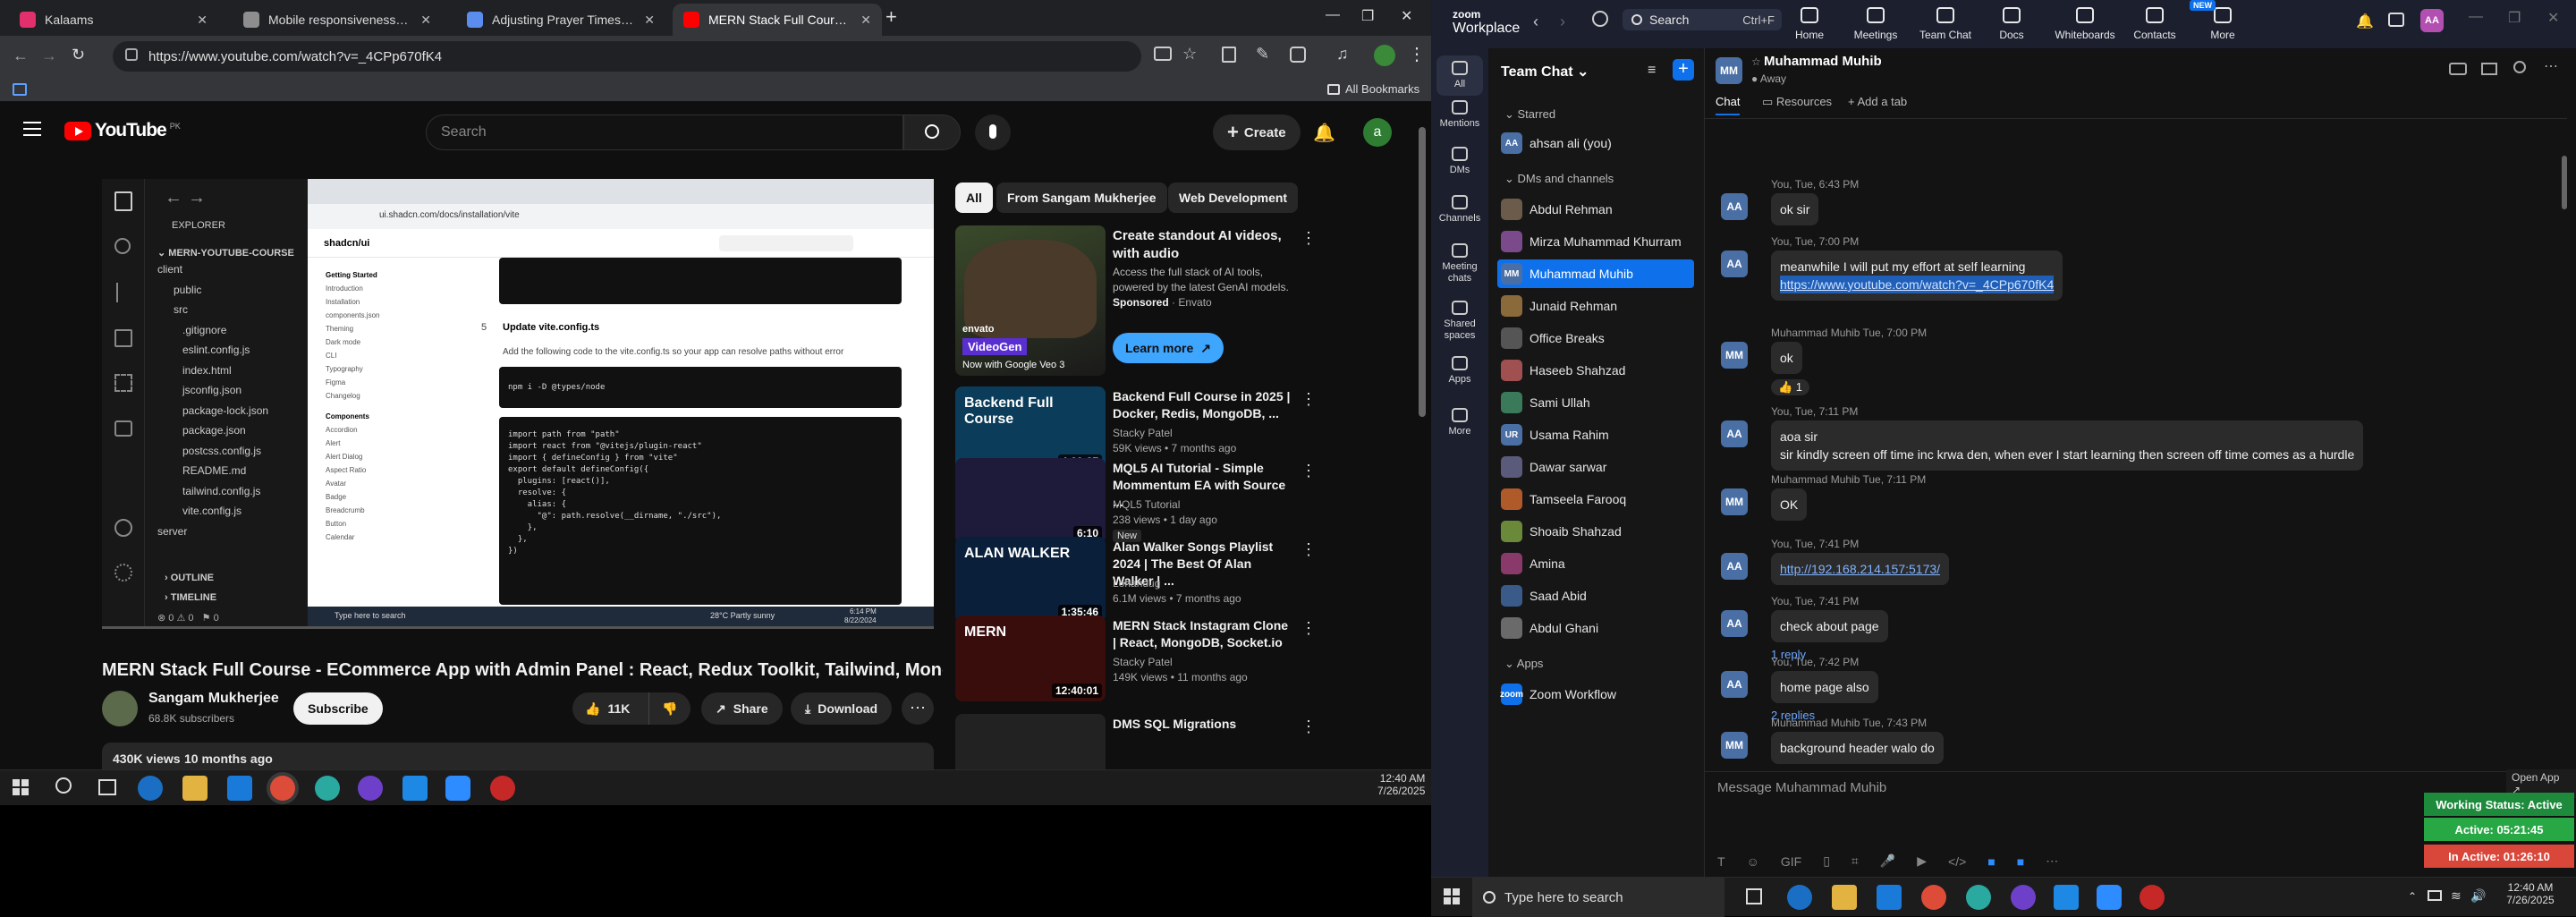 This screenshot has height=917, width=2576. What do you see at coordinates (1595, 306) in the screenshot?
I see `chat-list-item: Junaid Rehman` at bounding box center [1595, 306].